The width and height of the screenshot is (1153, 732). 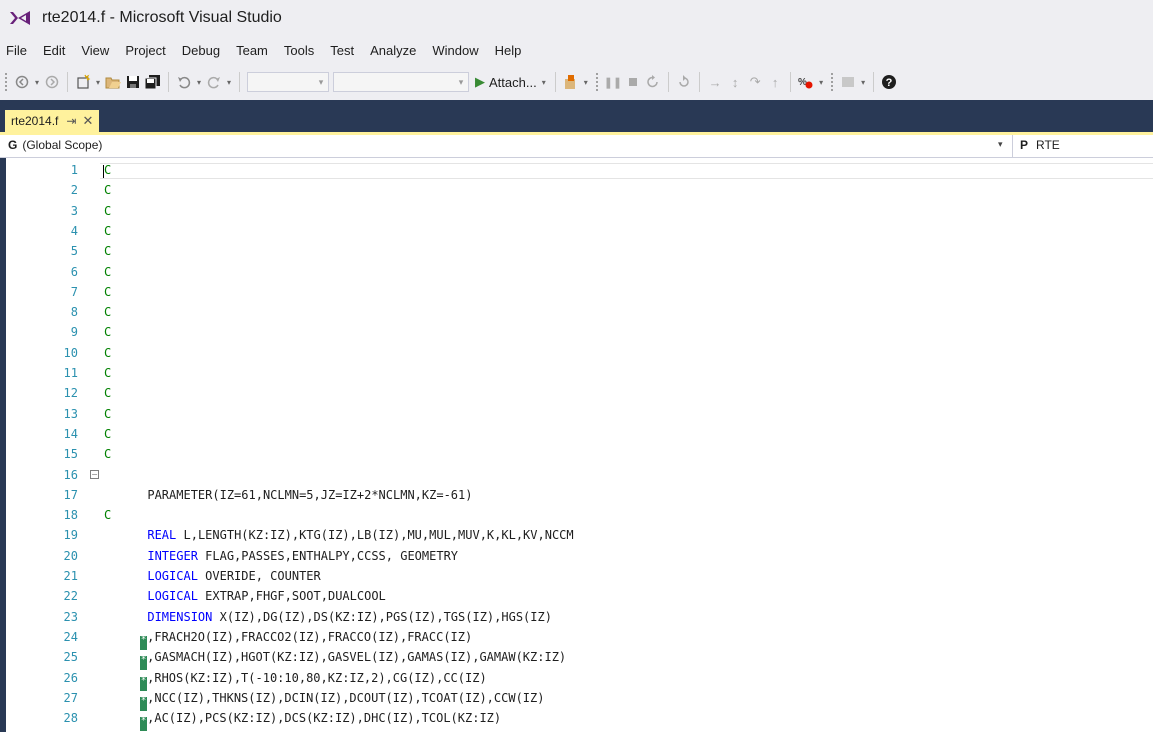 I want to click on undo-icon, so click(x=184, y=82).